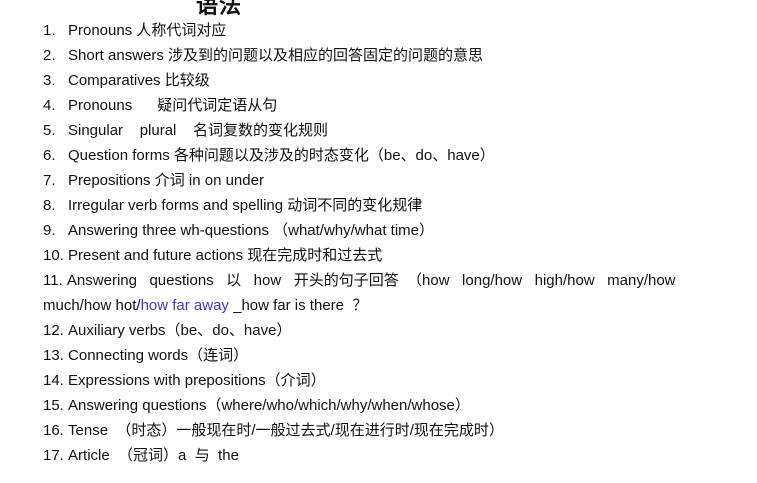 The width and height of the screenshot is (757, 483). I want to click on item-number: 12., so click(53, 330).